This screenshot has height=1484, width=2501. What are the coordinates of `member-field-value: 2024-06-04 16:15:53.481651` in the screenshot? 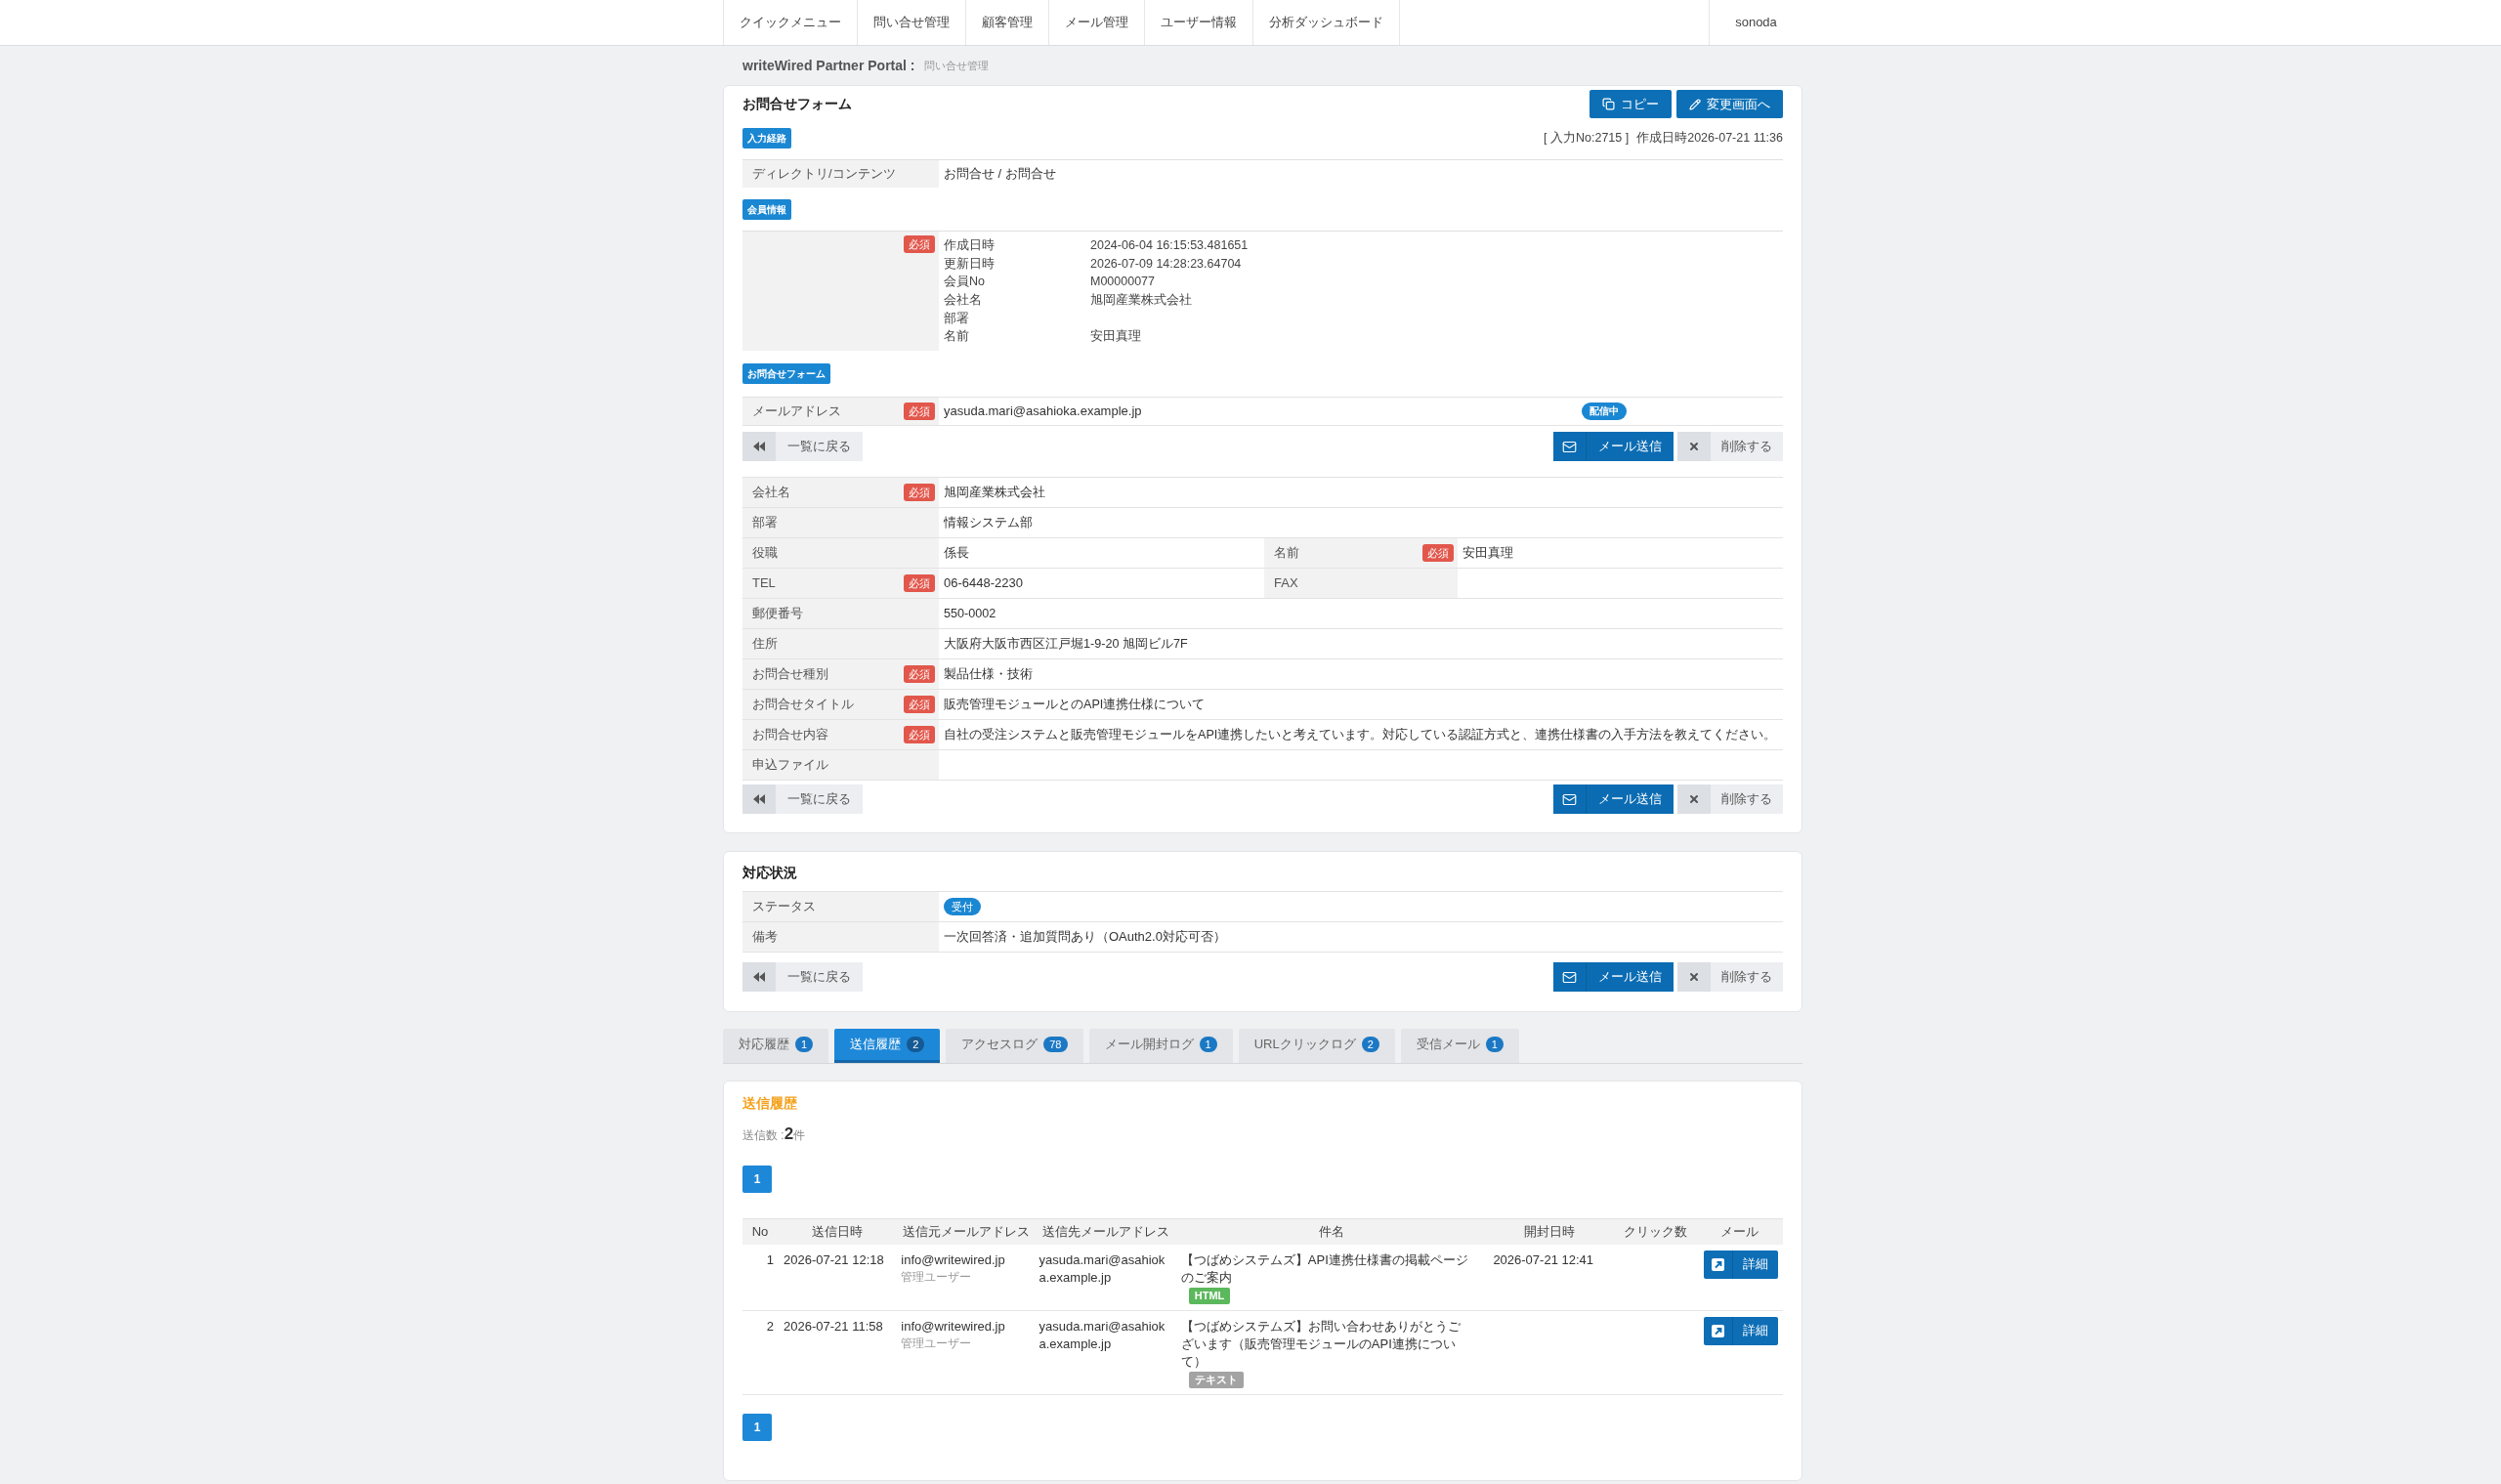 It's located at (1169, 245).